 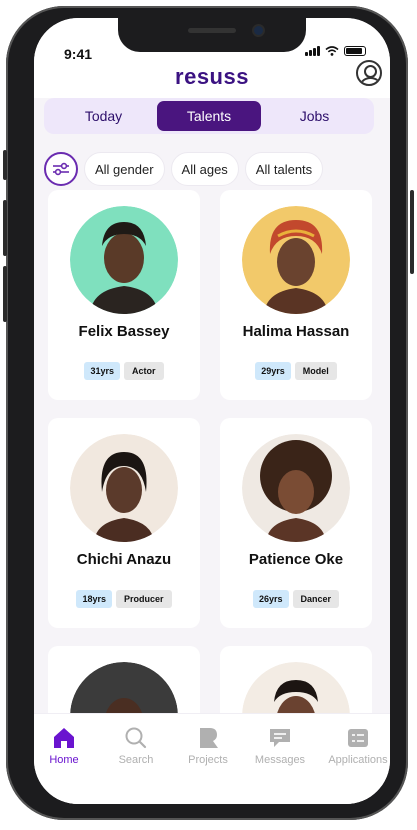 What do you see at coordinates (208, 760) in the screenshot?
I see `nav-projects-label: Projects` at bounding box center [208, 760].